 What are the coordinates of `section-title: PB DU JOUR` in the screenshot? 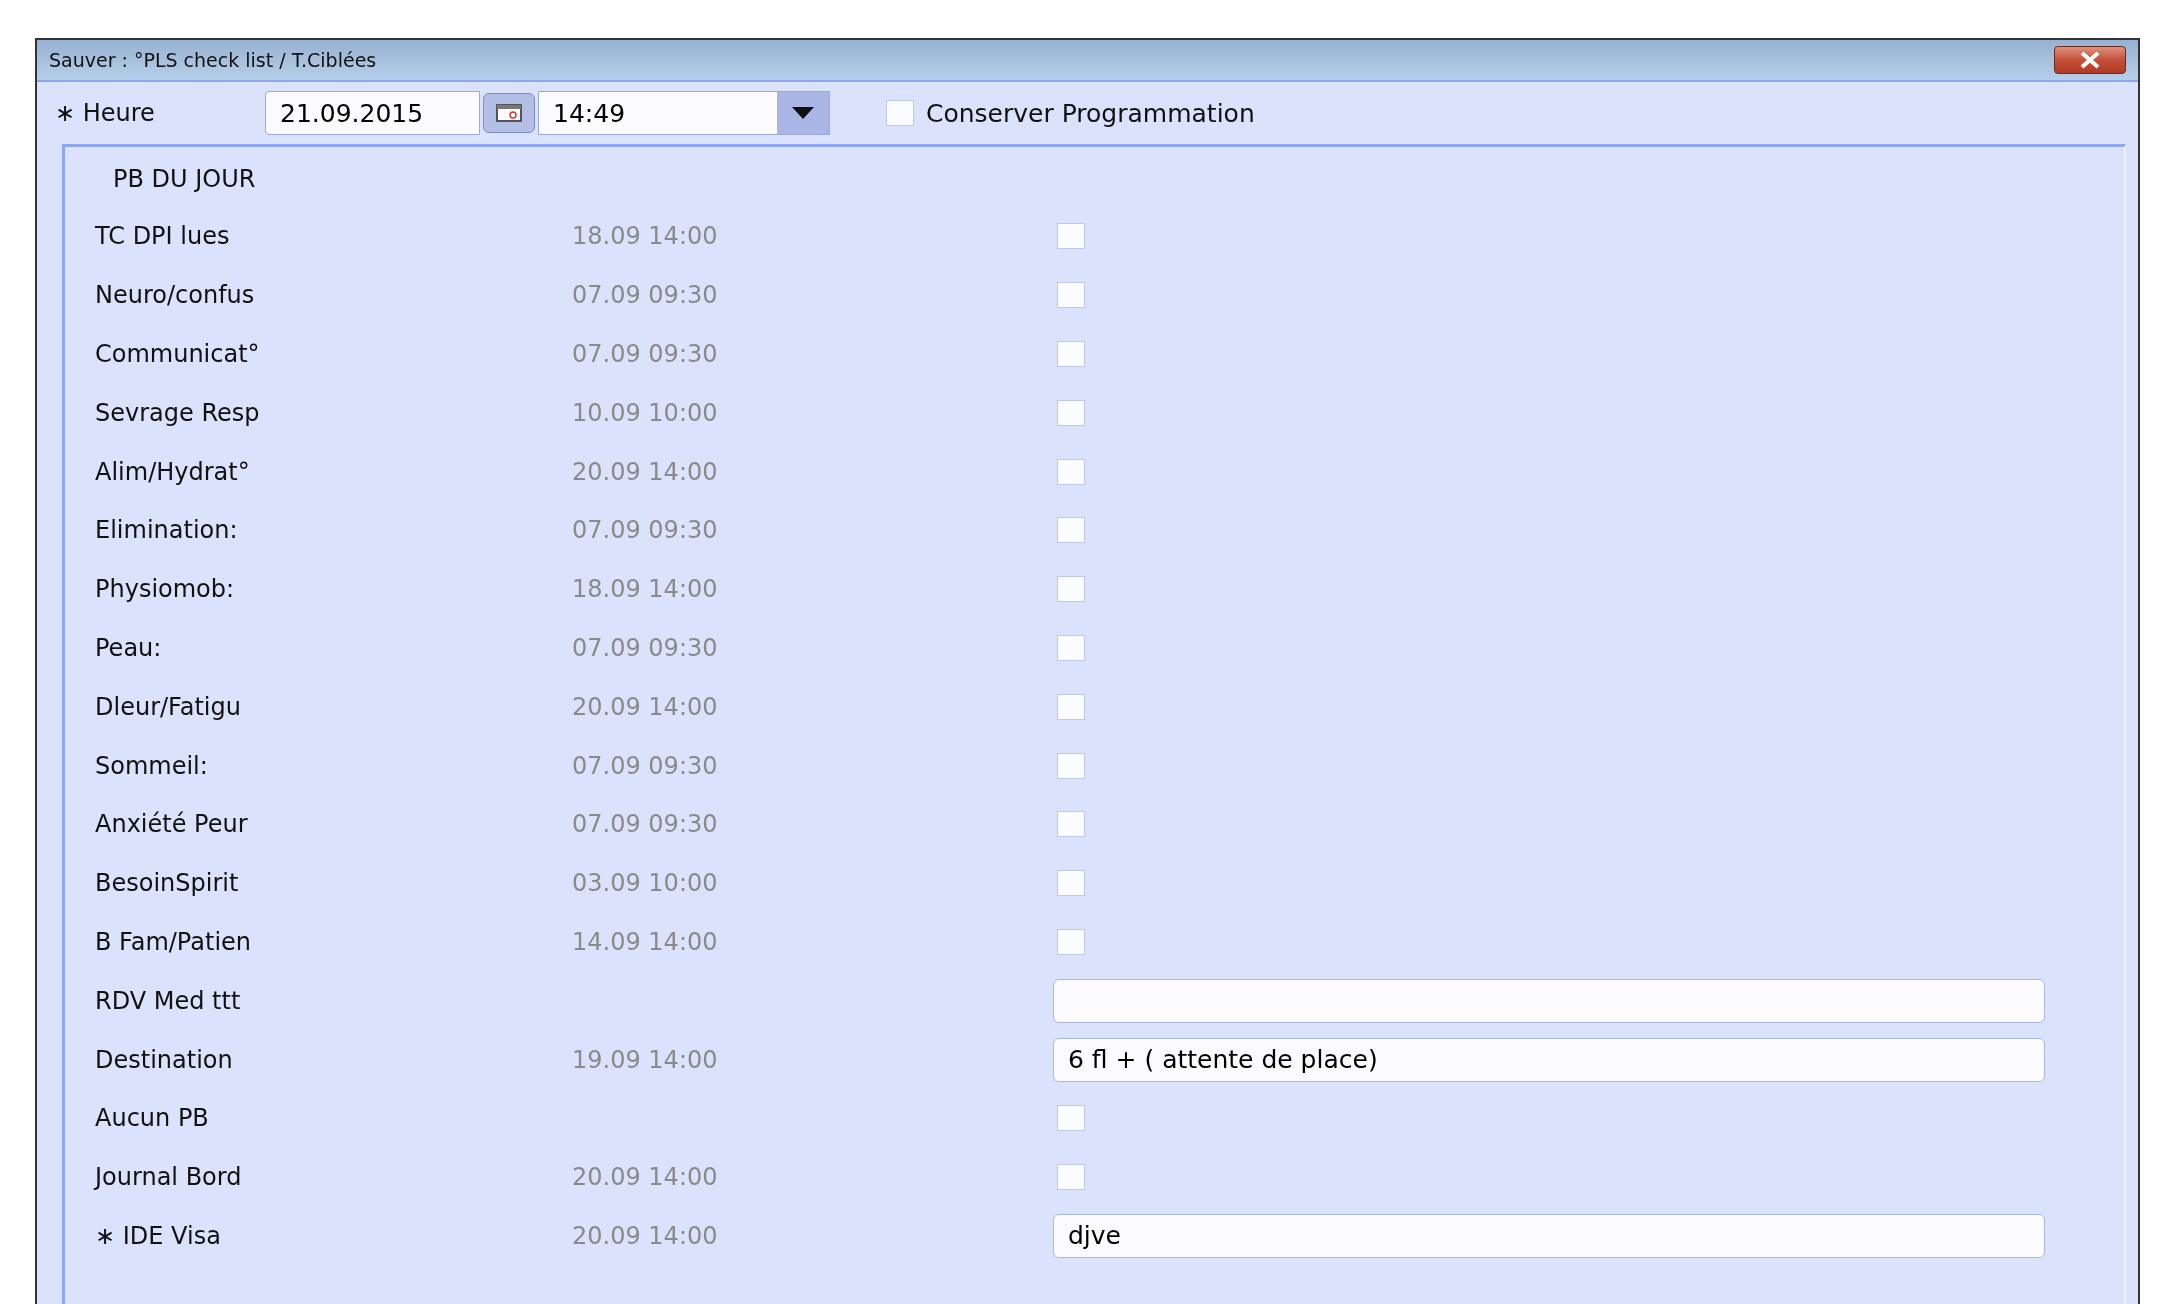 It's located at (184, 180).